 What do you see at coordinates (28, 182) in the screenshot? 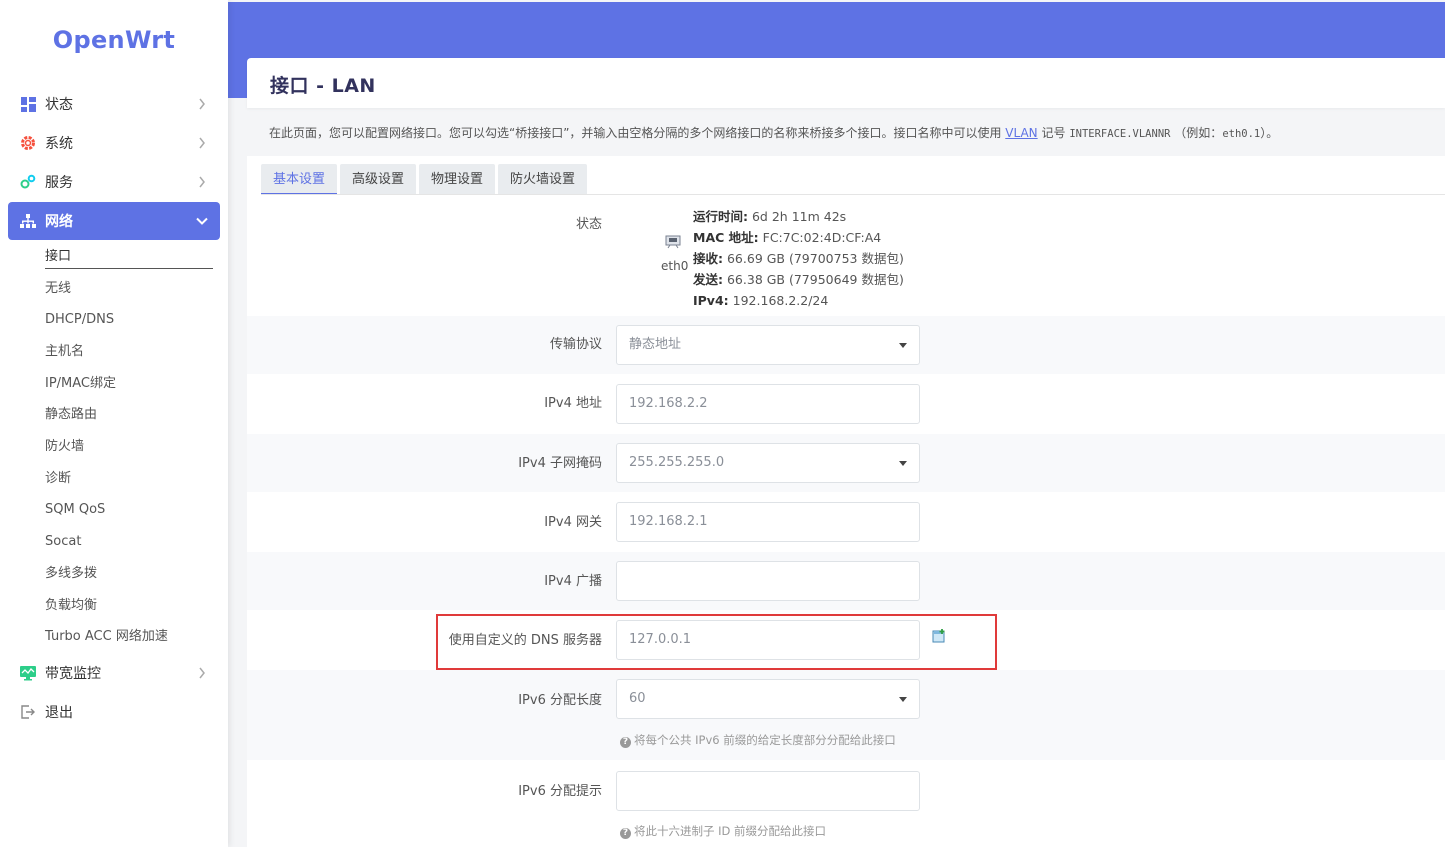
I see `cogs-icon` at bounding box center [28, 182].